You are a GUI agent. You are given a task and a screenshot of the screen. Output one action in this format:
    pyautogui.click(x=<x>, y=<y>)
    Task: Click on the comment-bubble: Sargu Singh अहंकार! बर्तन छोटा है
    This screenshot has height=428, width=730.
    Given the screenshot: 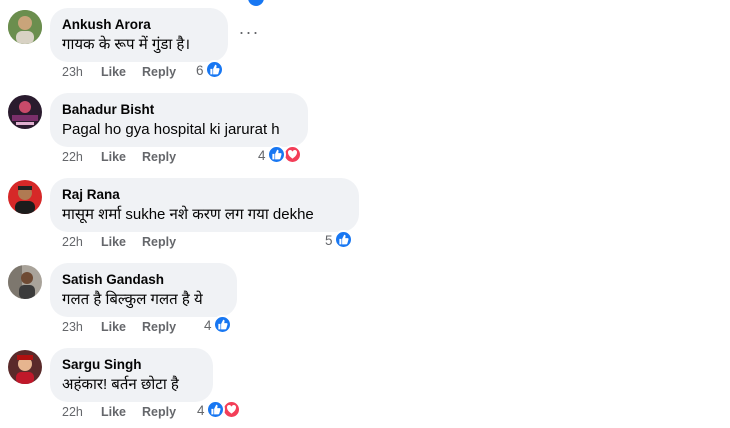 What is the action you would take?
    pyautogui.click(x=131, y=375)
    